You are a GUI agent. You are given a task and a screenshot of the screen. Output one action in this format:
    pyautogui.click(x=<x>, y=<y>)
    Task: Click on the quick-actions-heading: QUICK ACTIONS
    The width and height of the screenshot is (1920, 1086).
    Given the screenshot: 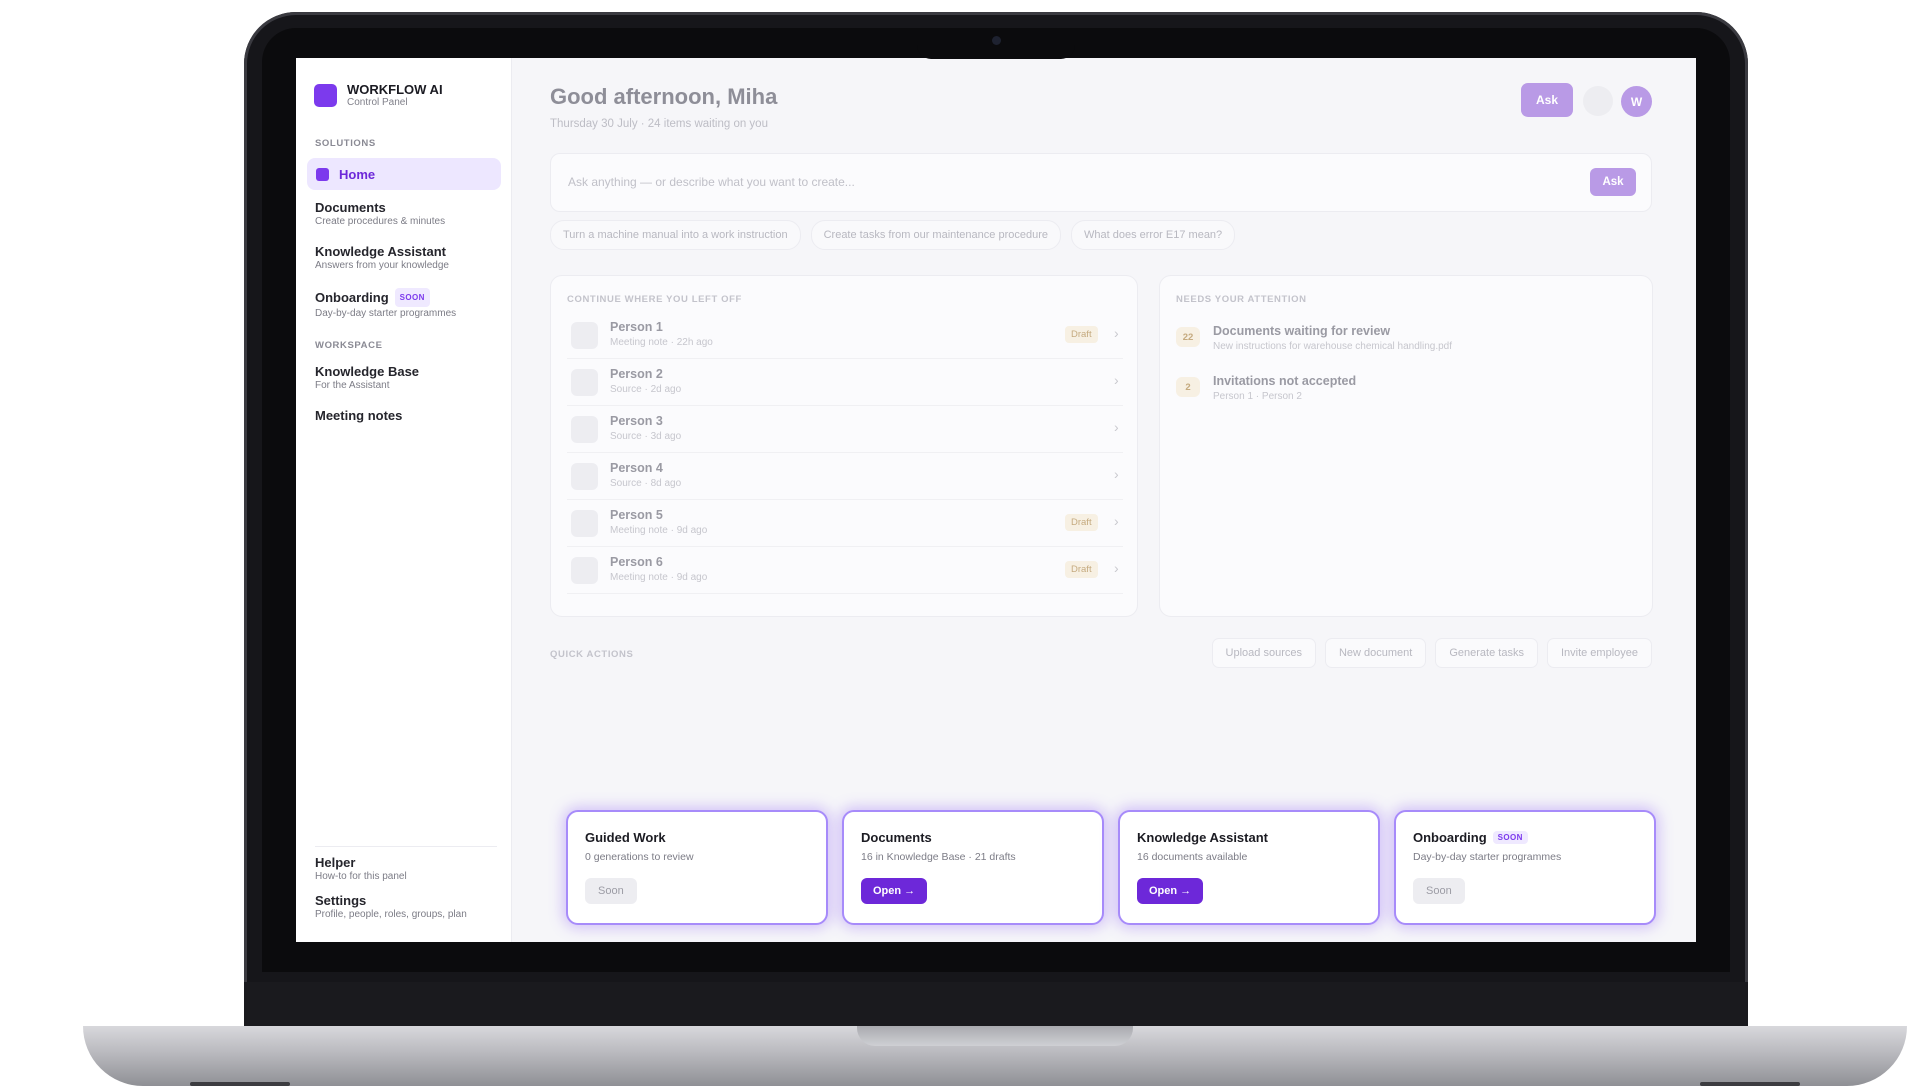 What is the action you would take?
    pyautogui.click(x=592, y=654)
    